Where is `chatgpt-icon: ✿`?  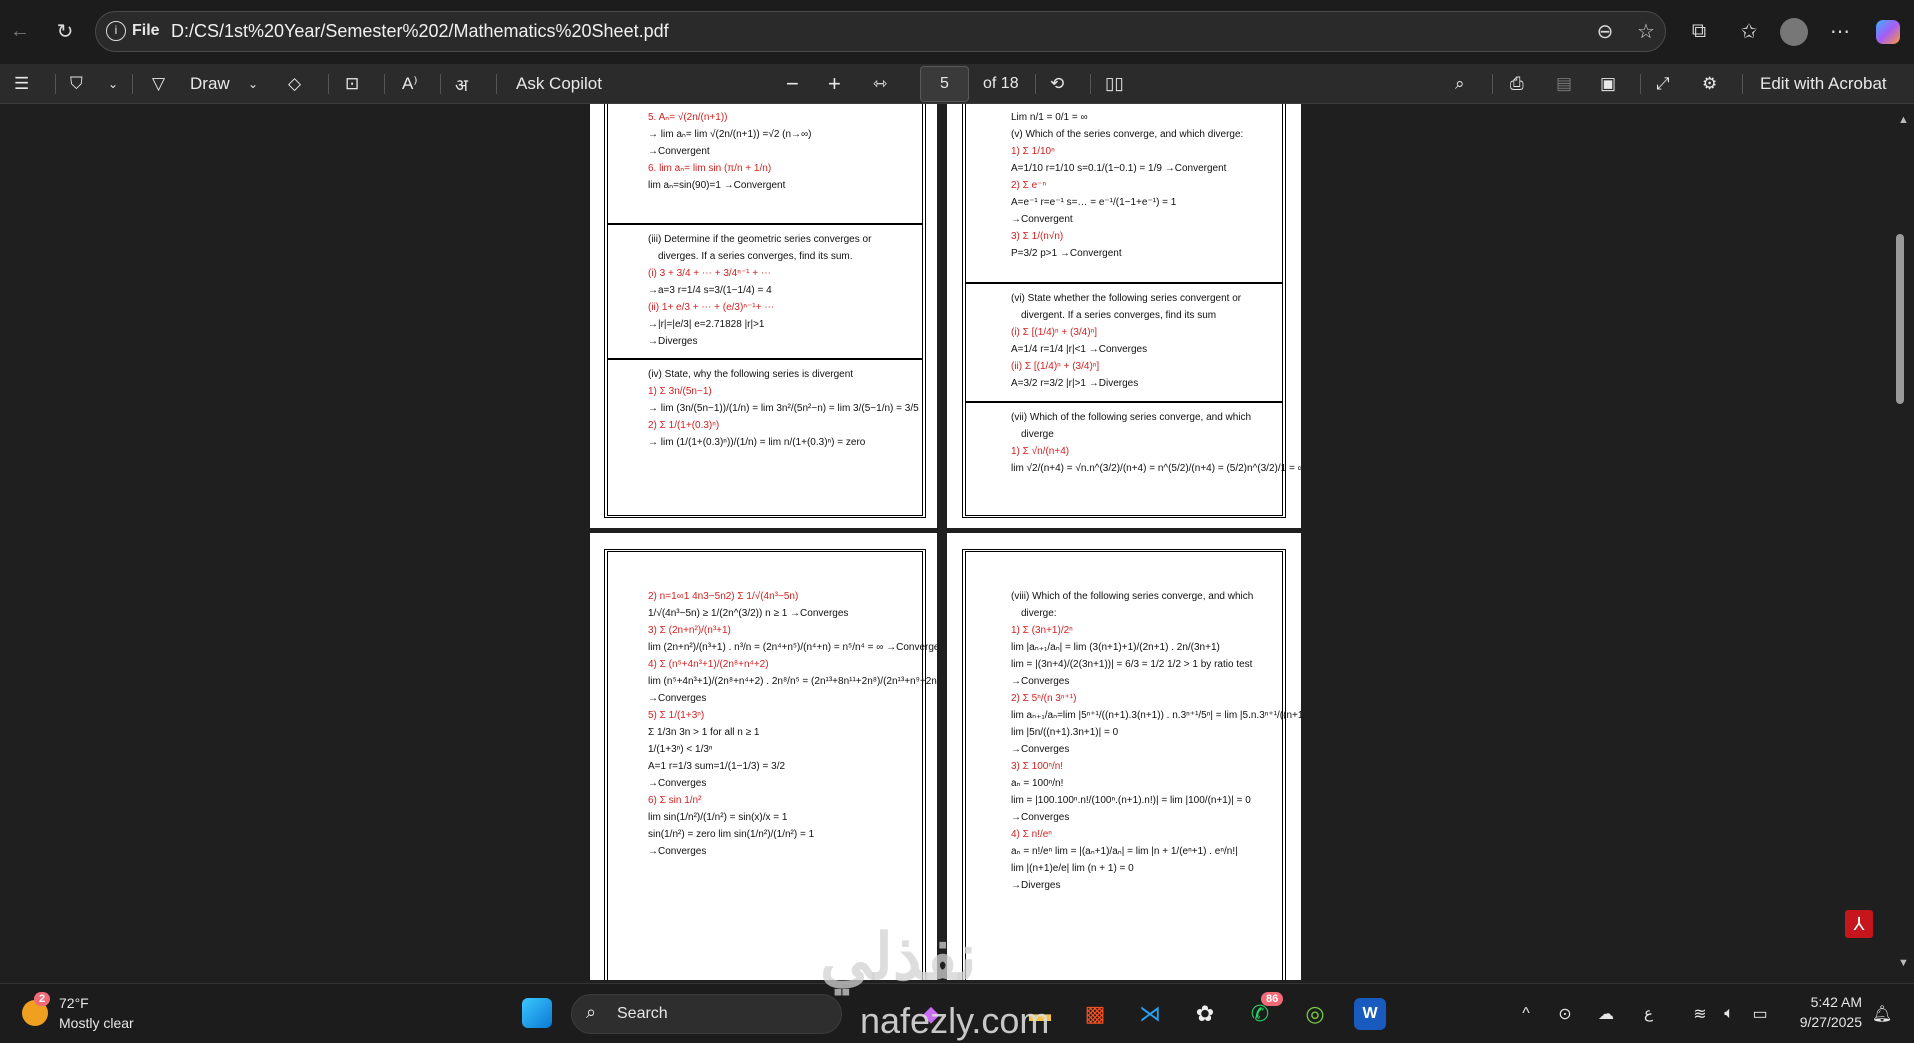
chatgpt-icon: ✿ is located at coordinates (1205, 1014).